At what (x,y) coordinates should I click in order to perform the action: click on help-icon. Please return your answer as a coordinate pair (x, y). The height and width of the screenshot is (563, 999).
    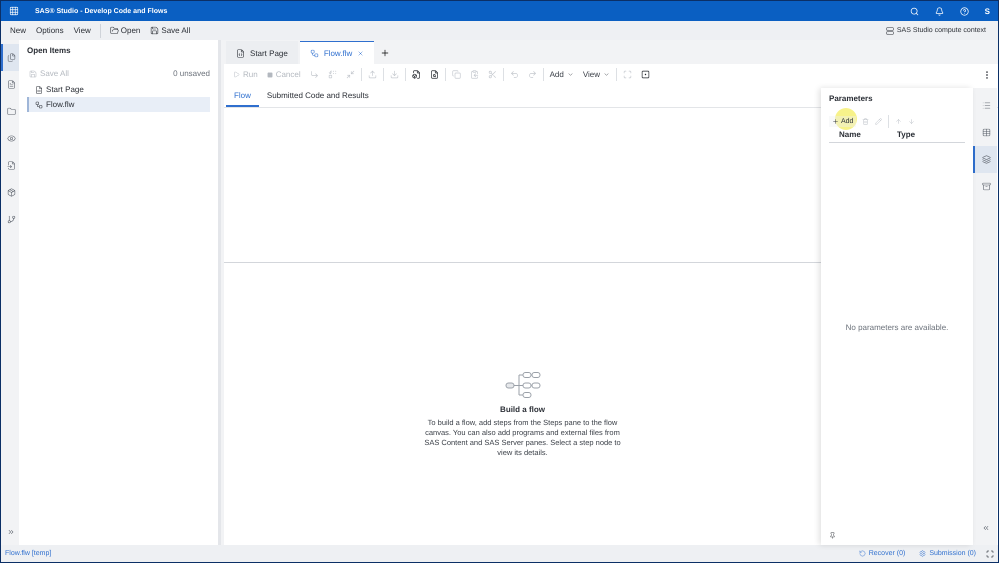
    Looking at the image, I should click on (964, 11).